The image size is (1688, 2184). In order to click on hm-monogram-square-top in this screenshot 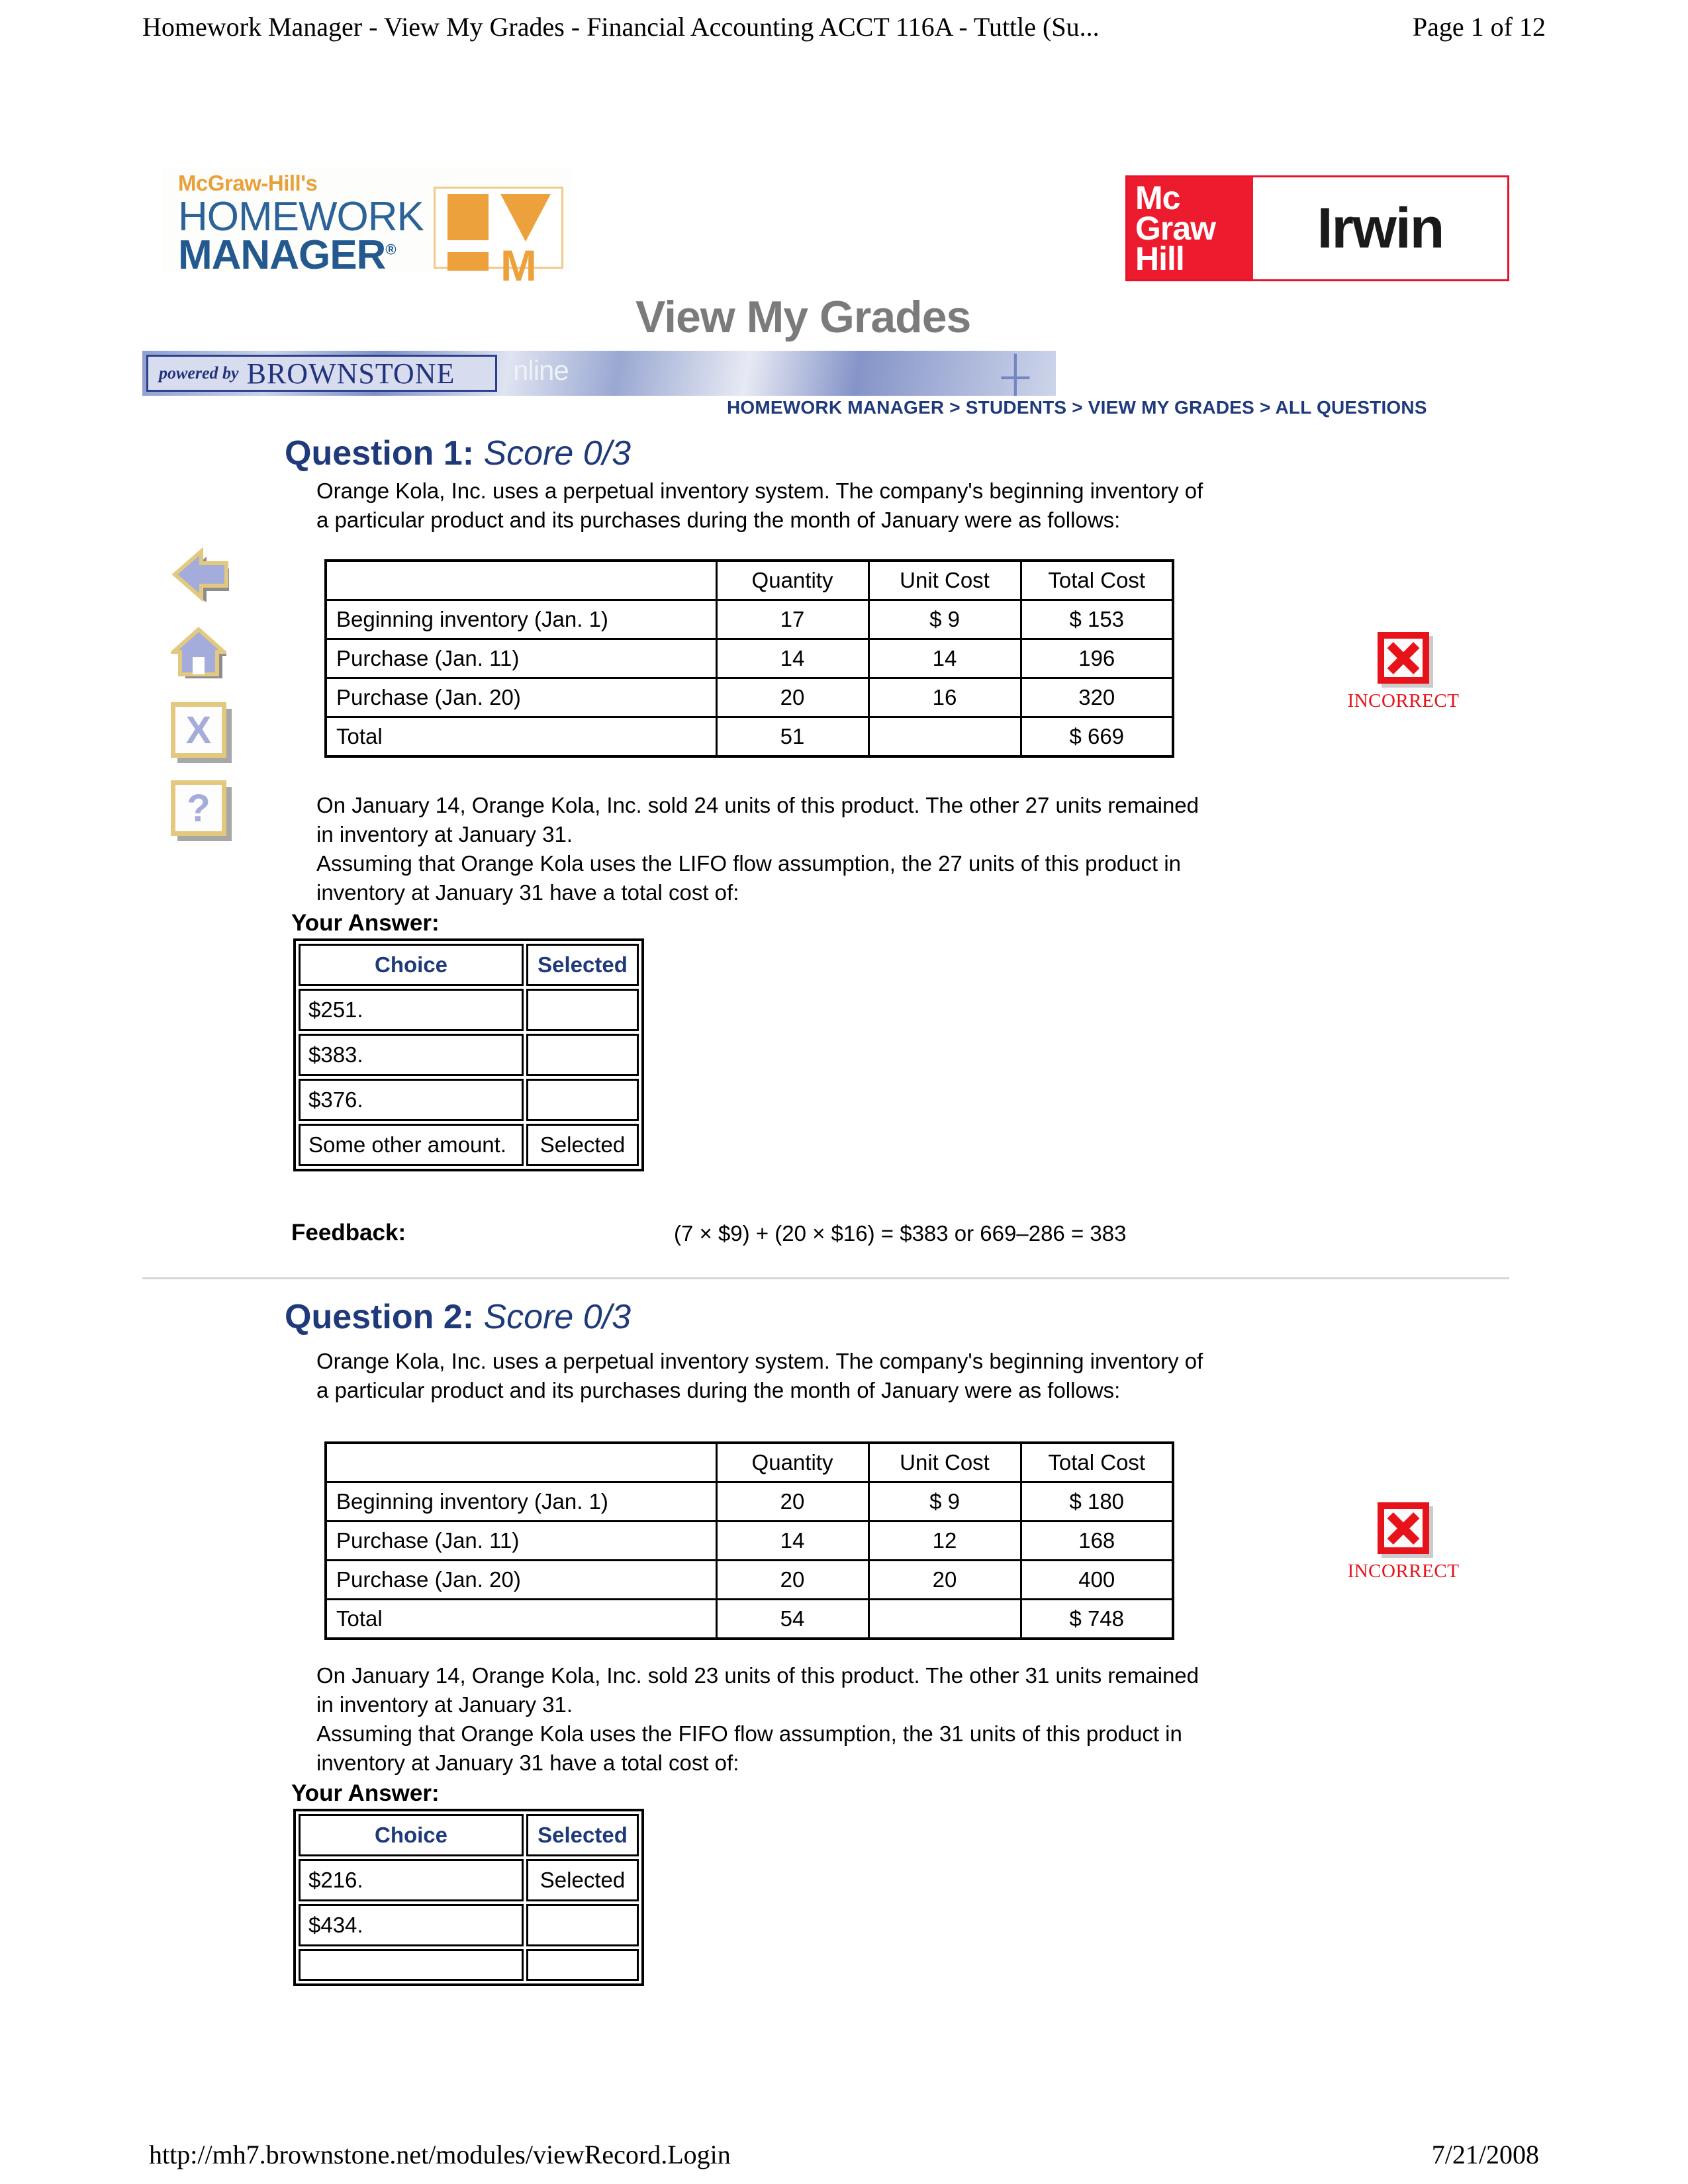, I will do `click(468, 217)`.